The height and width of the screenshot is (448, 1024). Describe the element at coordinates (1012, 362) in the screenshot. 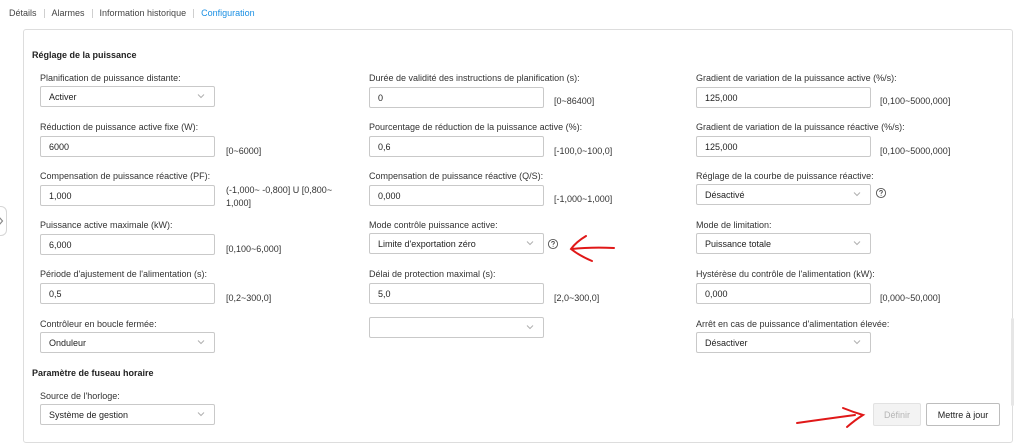

I see `scrollbar` at that location.